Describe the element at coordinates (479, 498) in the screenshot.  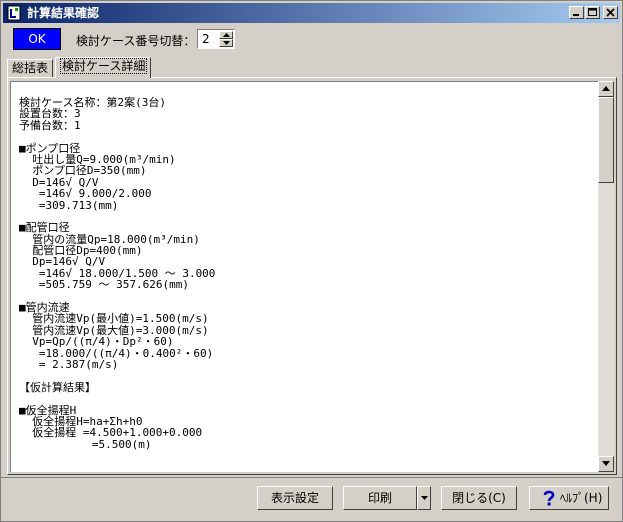
I see `close-button: 閉じる(C)` at that location.